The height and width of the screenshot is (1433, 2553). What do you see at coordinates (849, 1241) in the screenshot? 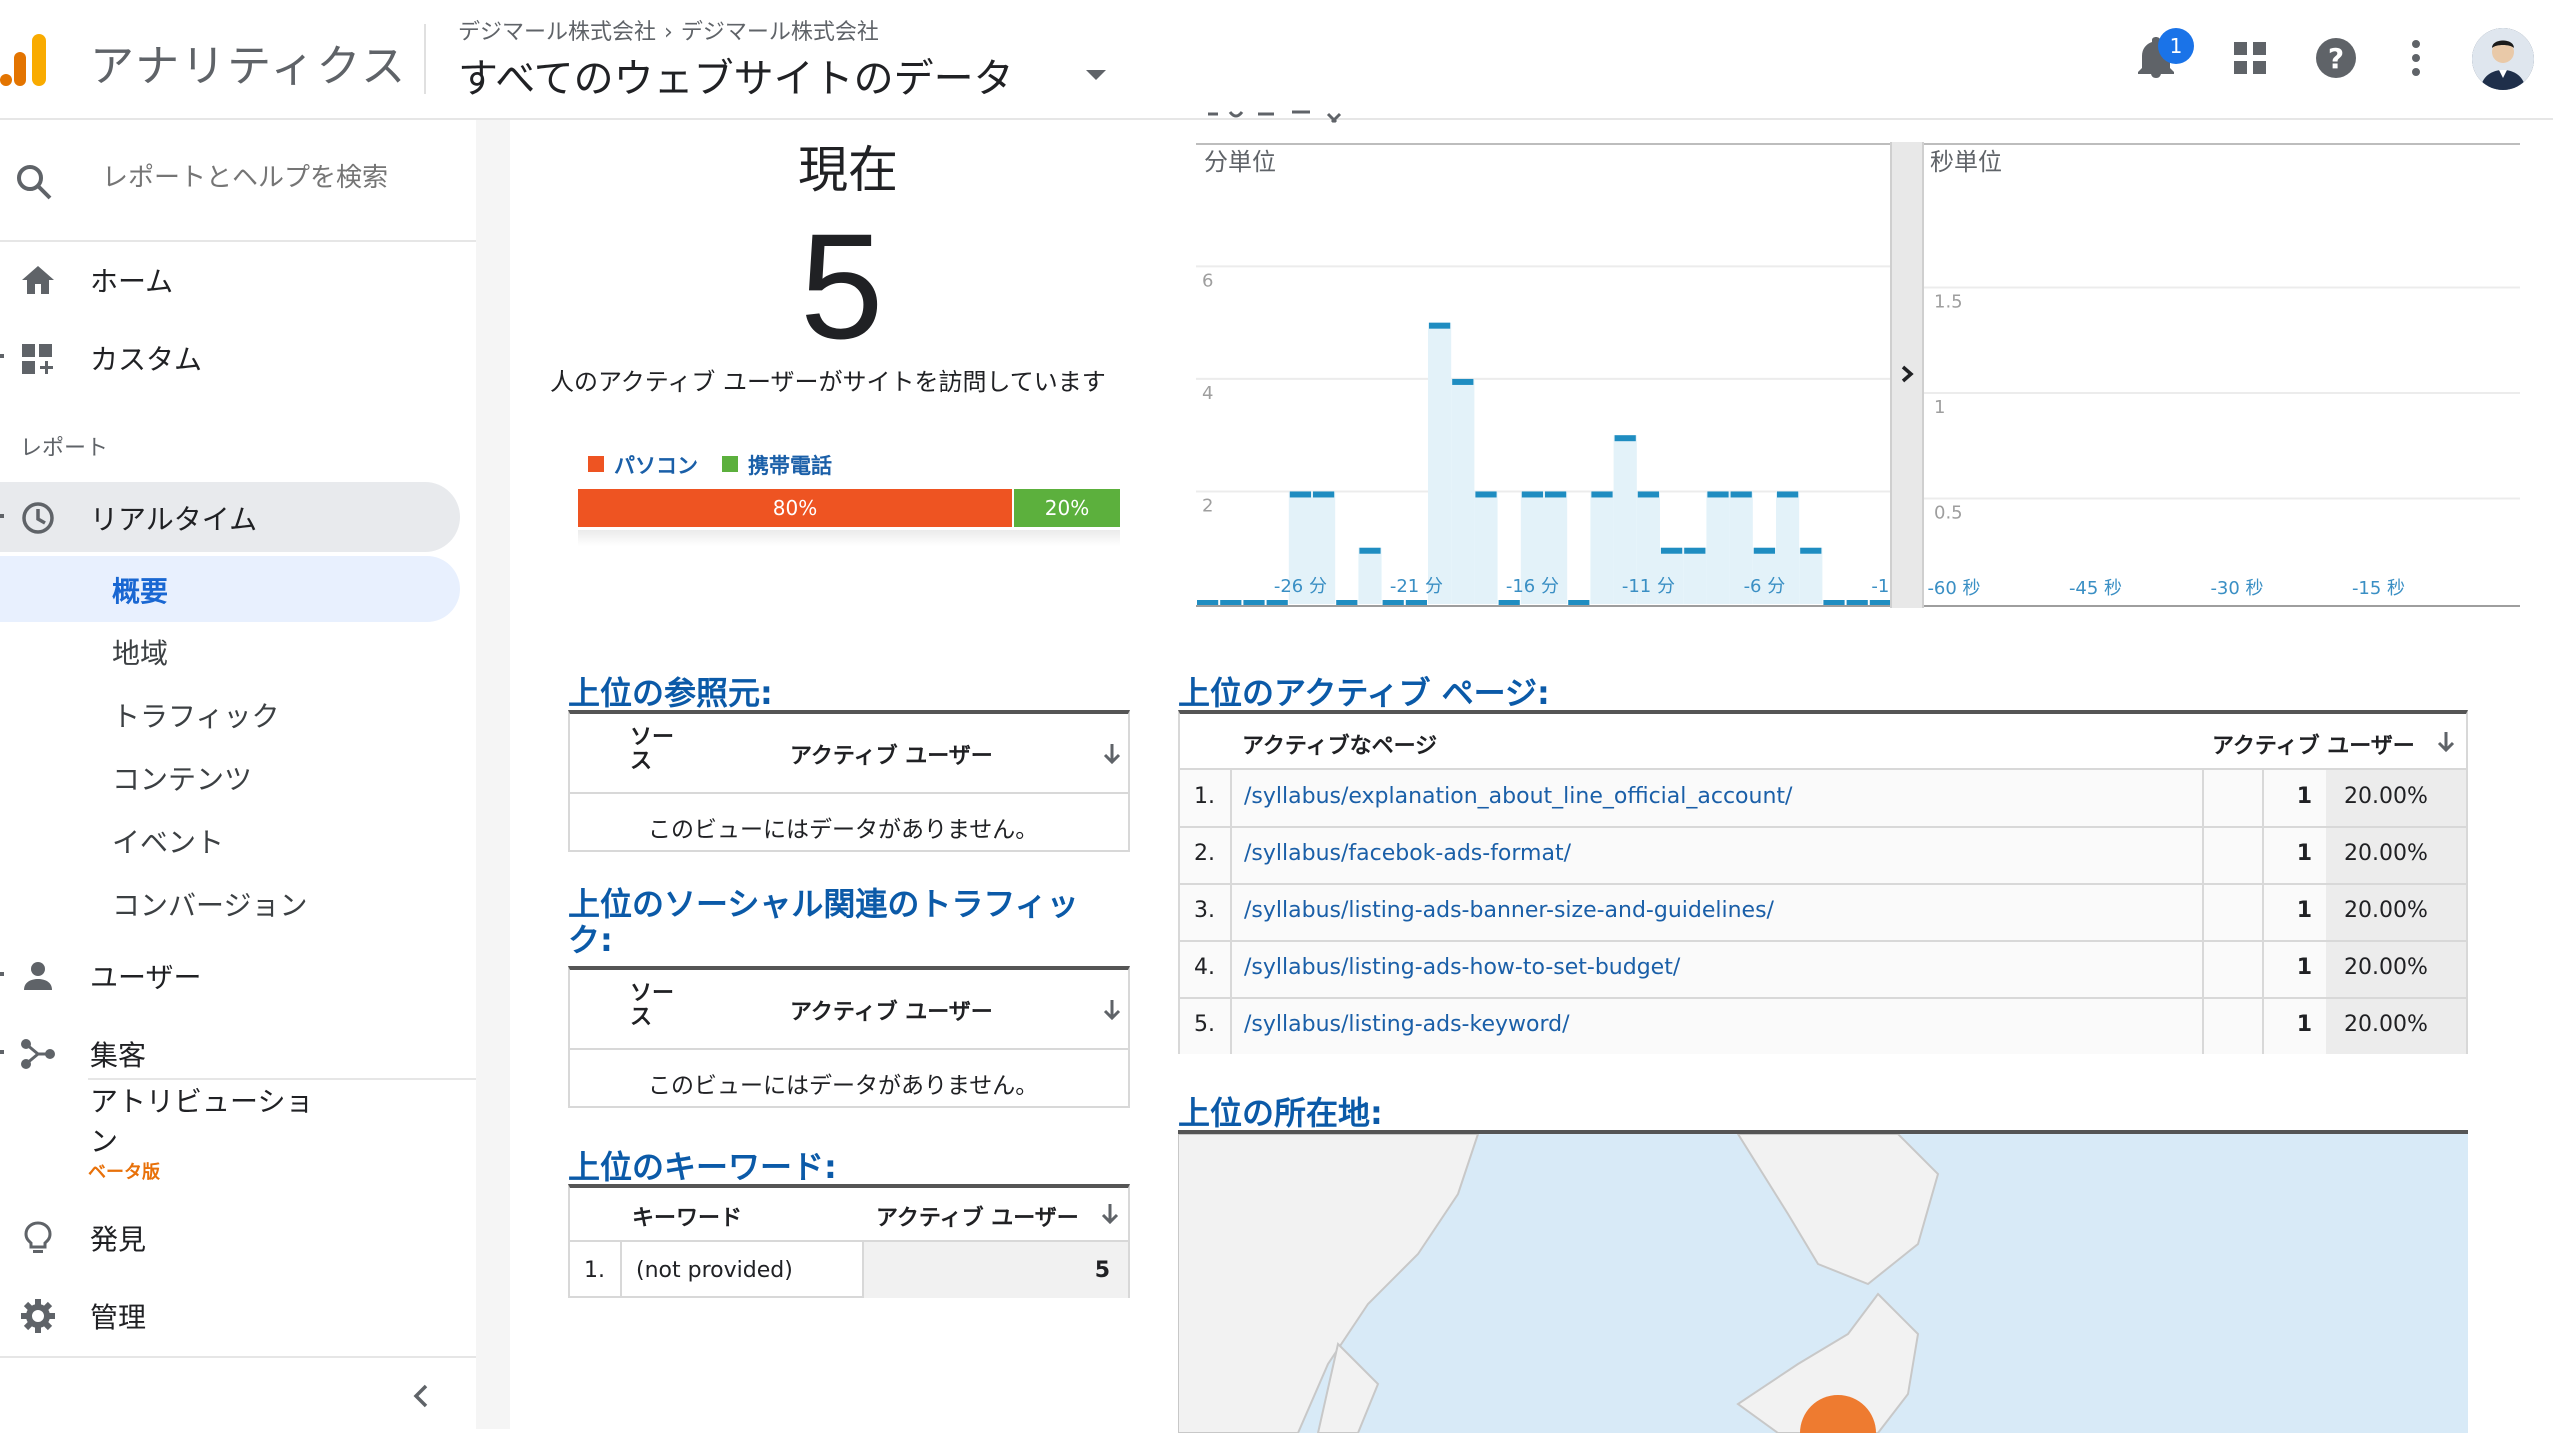
I see `top-keywords-table: キーワード アクティブ ユーザー 1. (not provided) 5` at bounding box center [849, 1241].